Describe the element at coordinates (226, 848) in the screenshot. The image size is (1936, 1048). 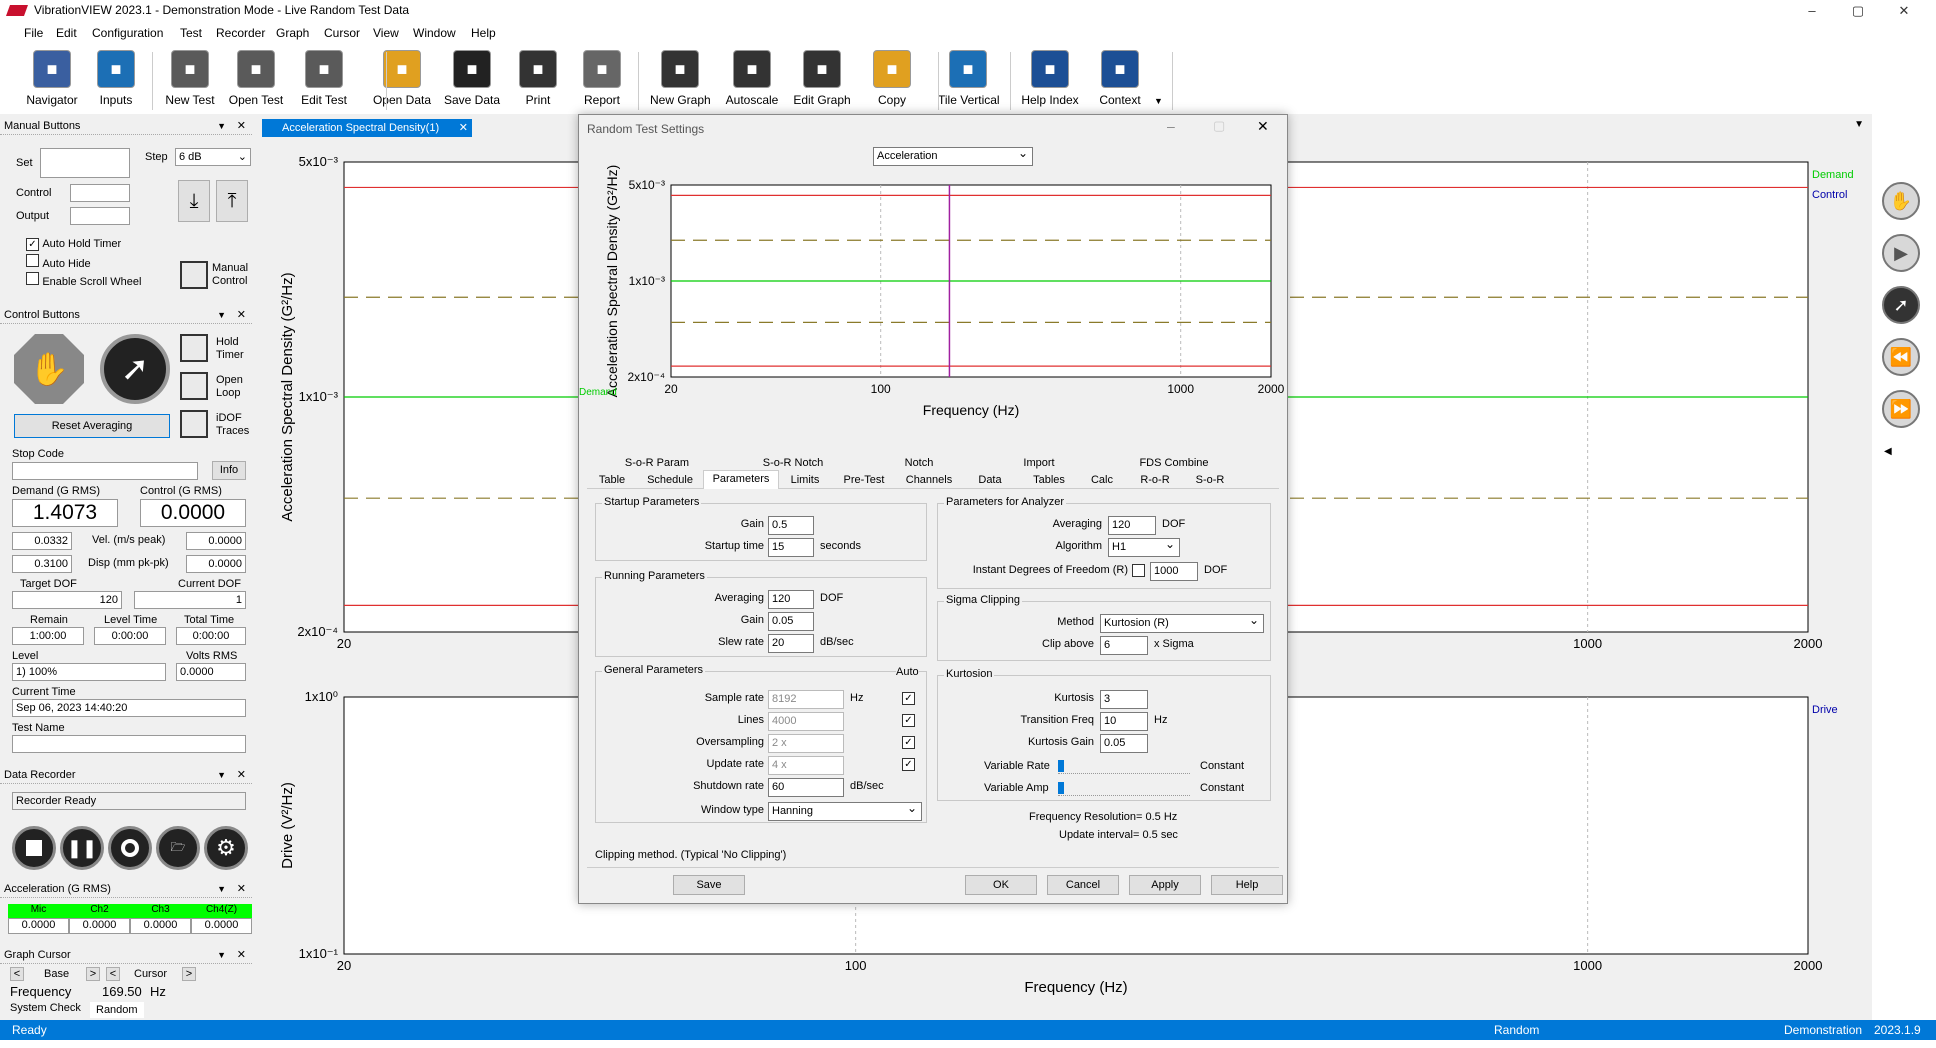
I see `recorder-settings-button: ⚙` at that location.